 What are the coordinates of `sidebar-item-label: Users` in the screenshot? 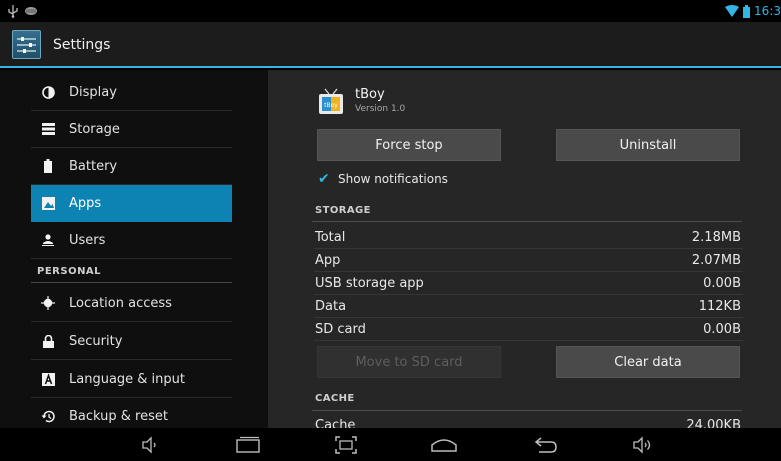 It's located at (87, 240).